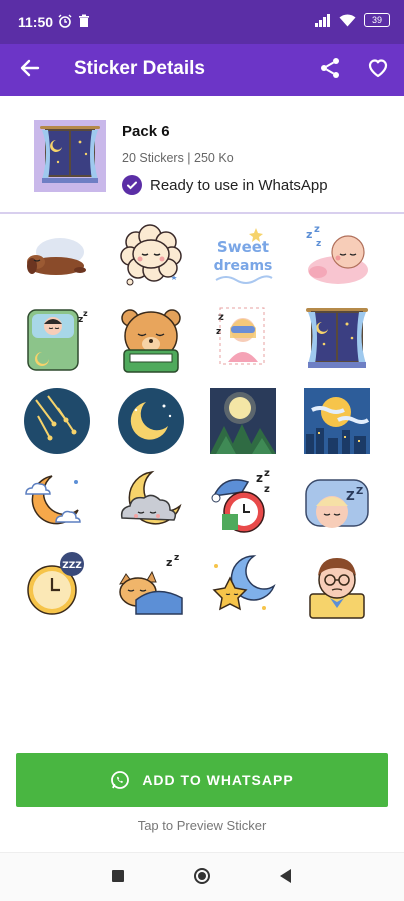 Image resolution: width=404 pixels, height=901 pixels. What do you see at coordinates (146, 131) in the screenshot?
I see `pack-name: Pack 6` at bounding box center [146, 131].